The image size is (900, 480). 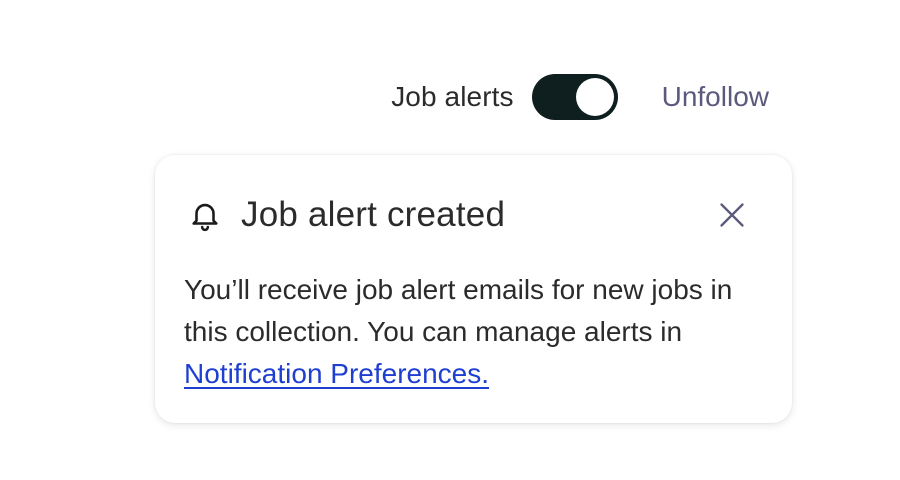 I want to click on bell-icon, so click(x=205, y=215).